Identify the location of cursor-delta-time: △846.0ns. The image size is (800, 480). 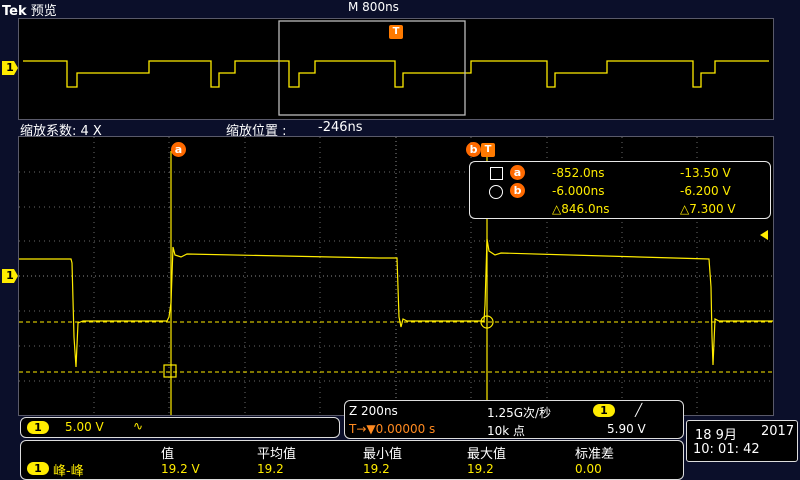
(581, 209).